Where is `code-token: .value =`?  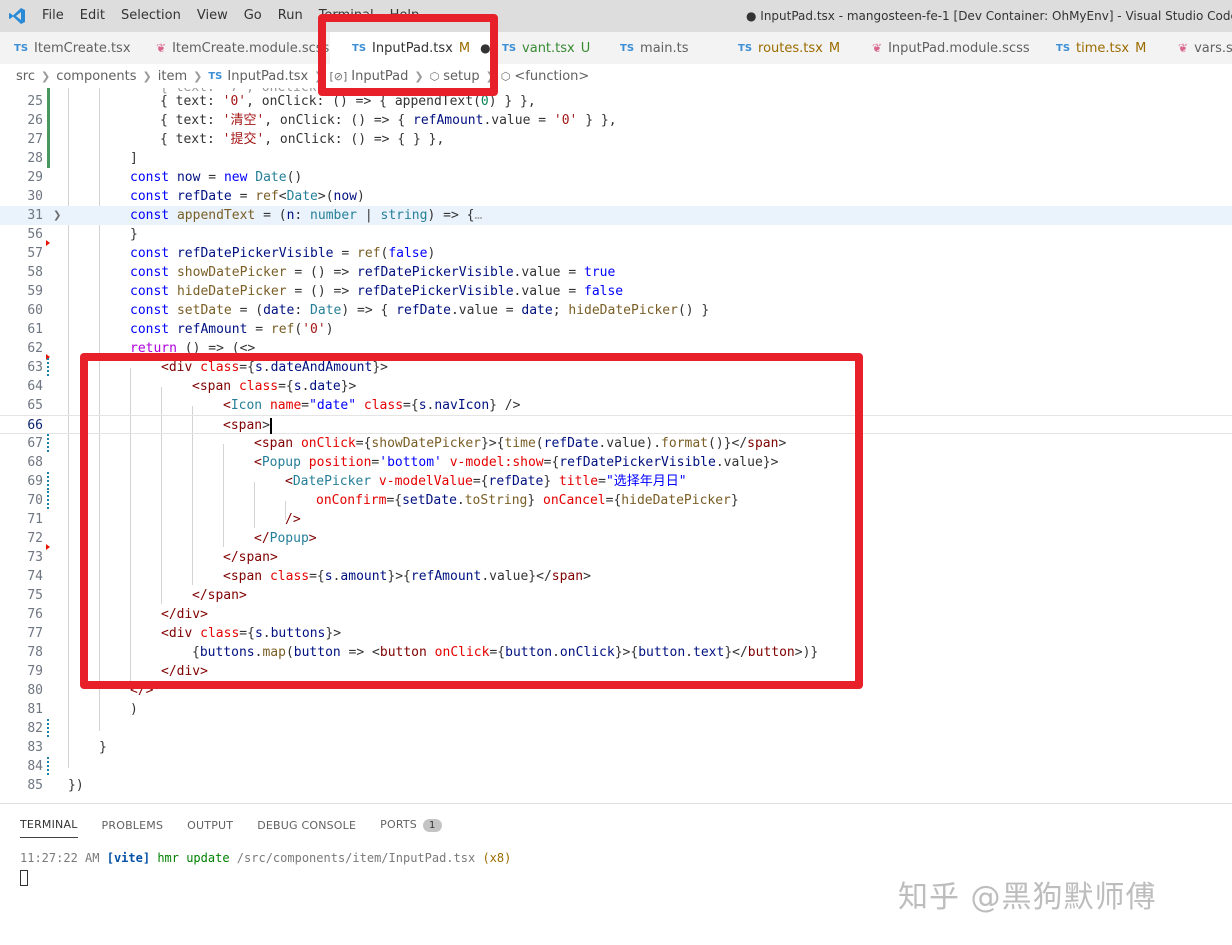
code-token: .value = is located at coordinates (518, 120).